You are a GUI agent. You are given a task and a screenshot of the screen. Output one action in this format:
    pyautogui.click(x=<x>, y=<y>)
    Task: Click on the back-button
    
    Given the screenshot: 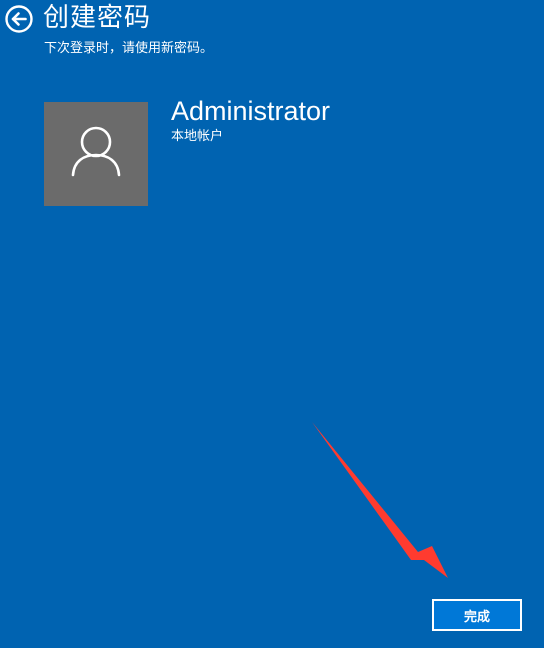 What is the action you would take?
    pyautogui.click(x=19, y=19)
    